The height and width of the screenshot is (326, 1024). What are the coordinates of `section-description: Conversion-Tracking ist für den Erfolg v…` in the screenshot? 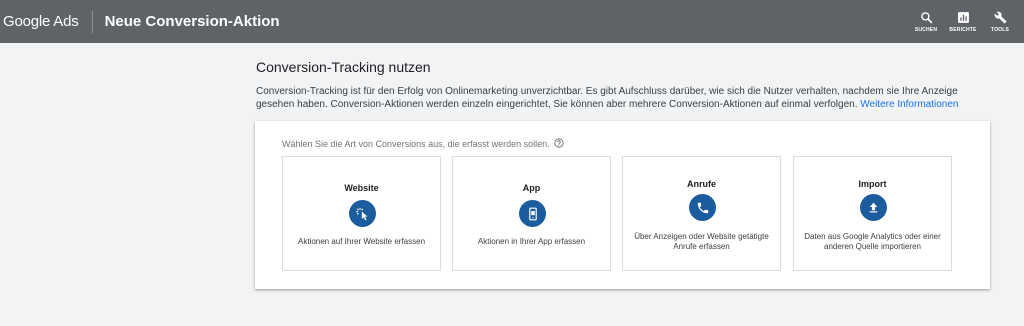 It's located at (616, 98).